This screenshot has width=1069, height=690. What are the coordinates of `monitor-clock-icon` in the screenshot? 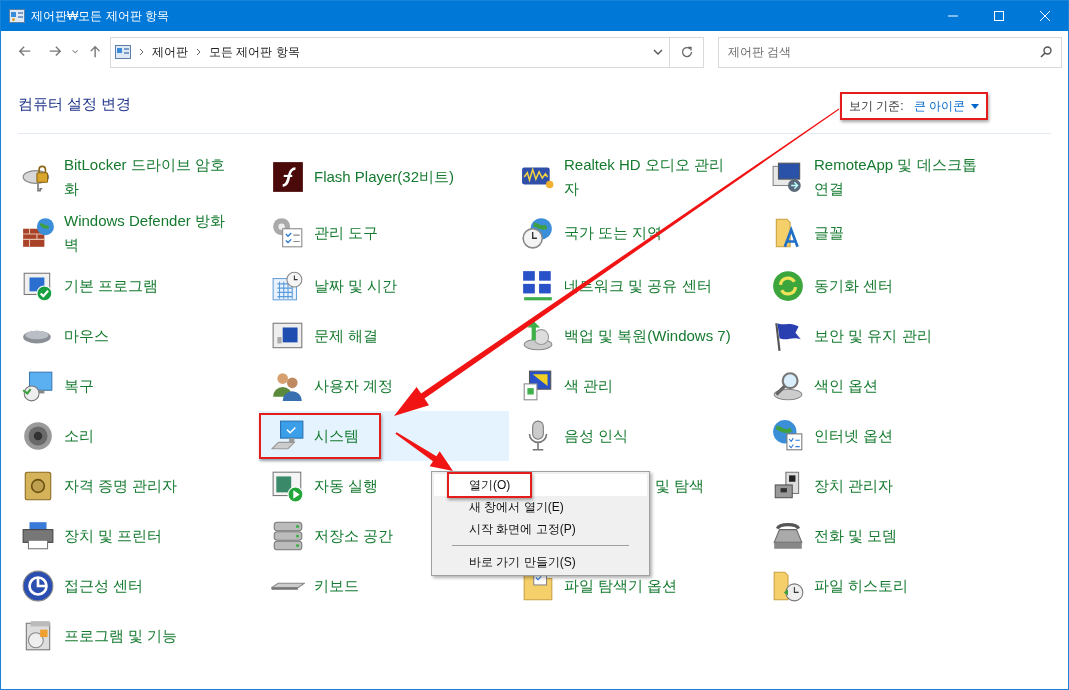 It's located at (38, 386).